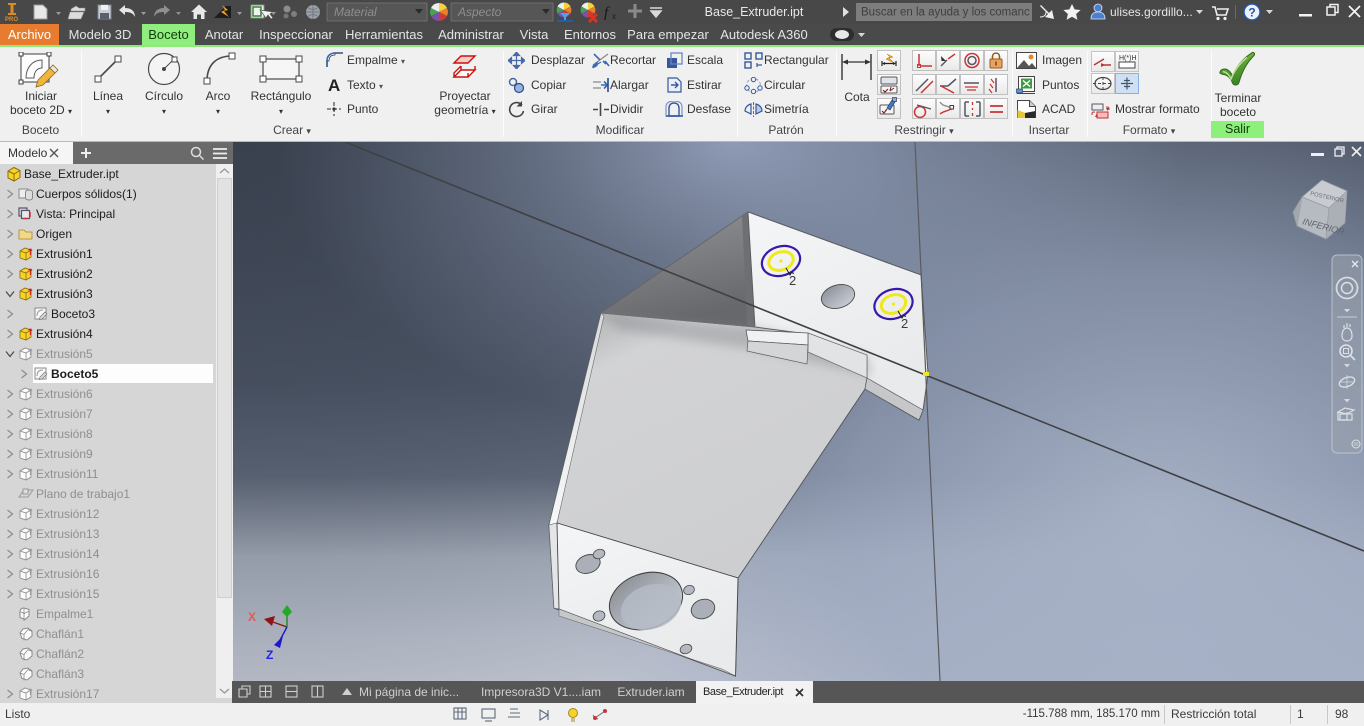 Image resolution: width=1364 pixels, height=726 pixels. What do you see at coordinates (11, 20) in the screenshot?
I see `svg-text: PRO` at bounding box center [11, 20].